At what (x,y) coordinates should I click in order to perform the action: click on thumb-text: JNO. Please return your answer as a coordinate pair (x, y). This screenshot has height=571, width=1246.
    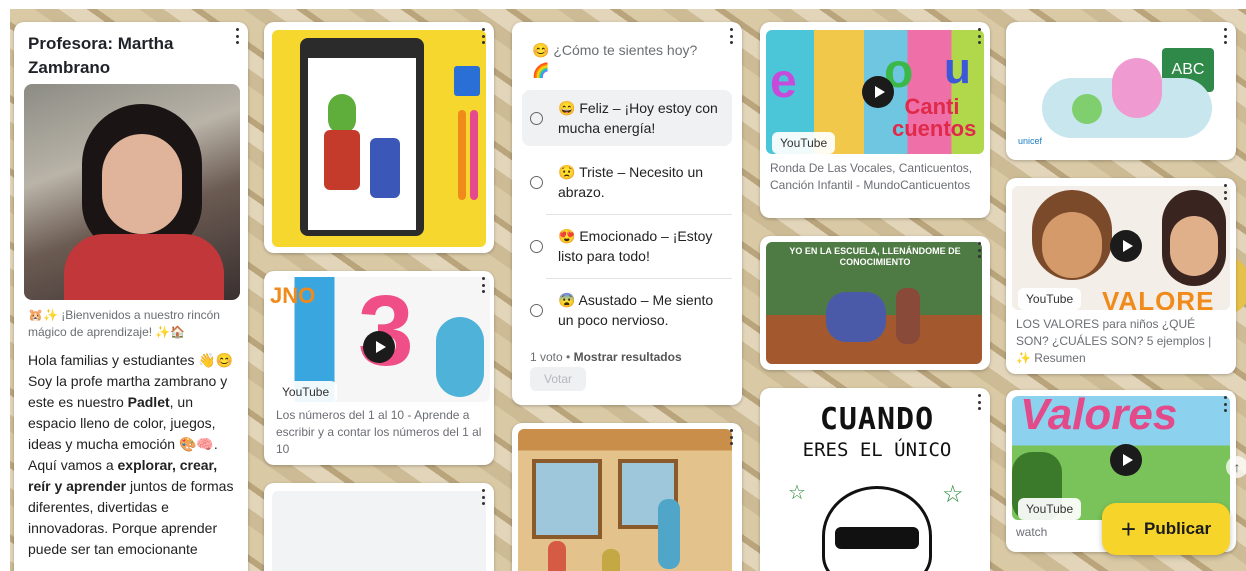
    Looking at the image, I should click on (293, 295).